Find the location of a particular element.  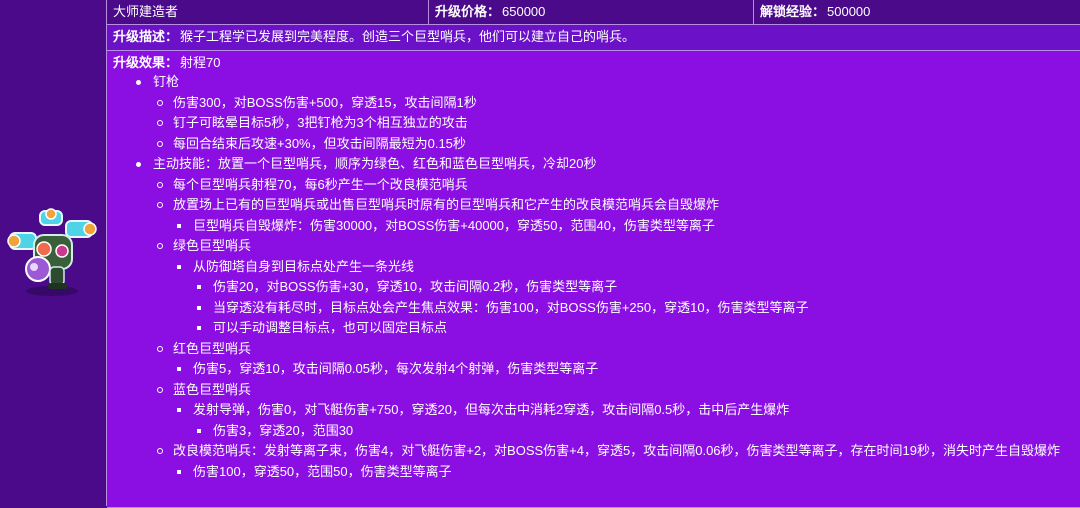

list-item: 伤害3，穿透20，范围30 is located at coordinates (633, 431).